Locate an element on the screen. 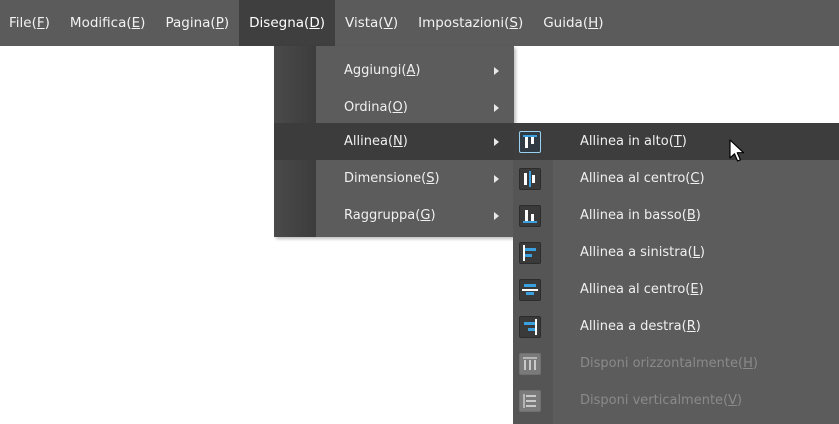 This screenshot has width=839, height=424. menu-item-allinea: Allinea(N) is located at coordinates (394, 141).